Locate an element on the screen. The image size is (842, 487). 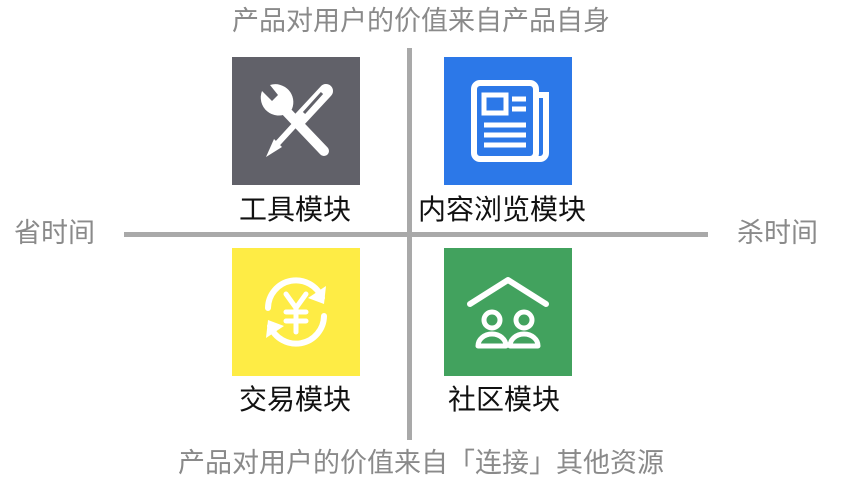
trade-tile is located at coordinates (296, 312).